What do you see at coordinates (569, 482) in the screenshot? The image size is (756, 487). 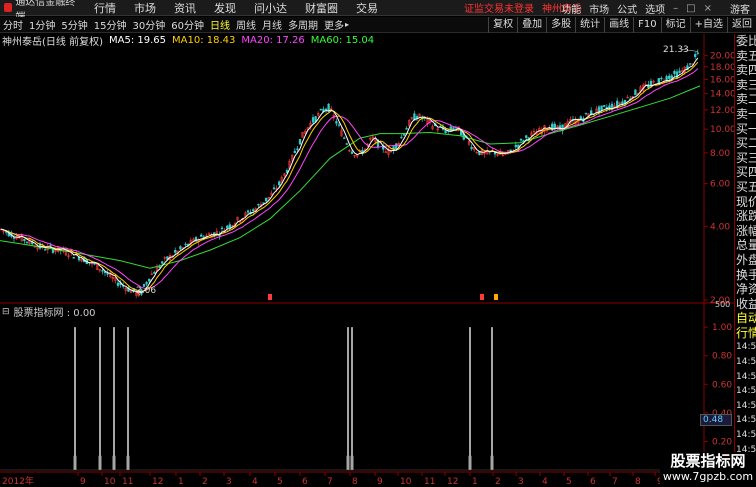 I see `date-tick-label: 5` at bounding box center [569, 482].